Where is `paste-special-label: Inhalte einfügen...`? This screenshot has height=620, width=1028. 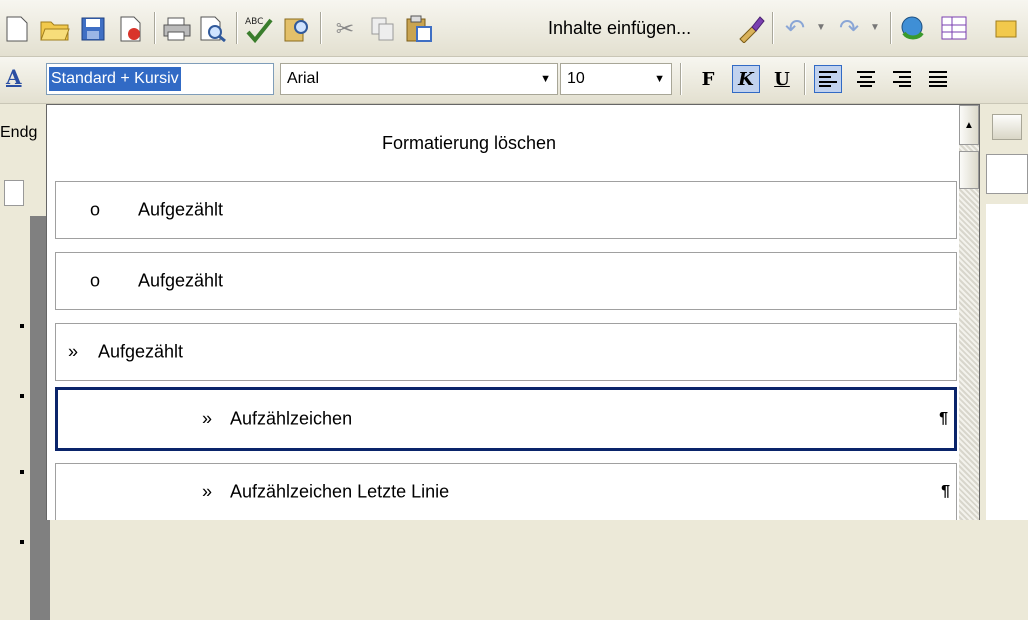 paste-special-label: Inhalte einfügen... is located at coordinates (619, 28).